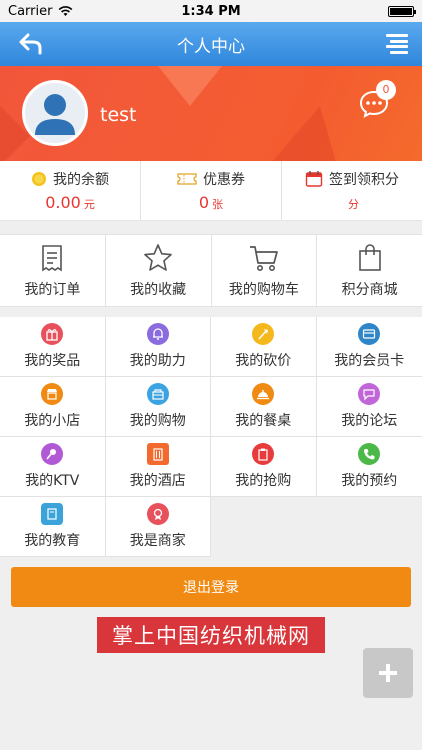 This screenshot has height=750, width=422. What do you see at coordinates (158, 347) in the screenshot?
I see `service-assist: 我的助力` at bounding box center [158, 347].